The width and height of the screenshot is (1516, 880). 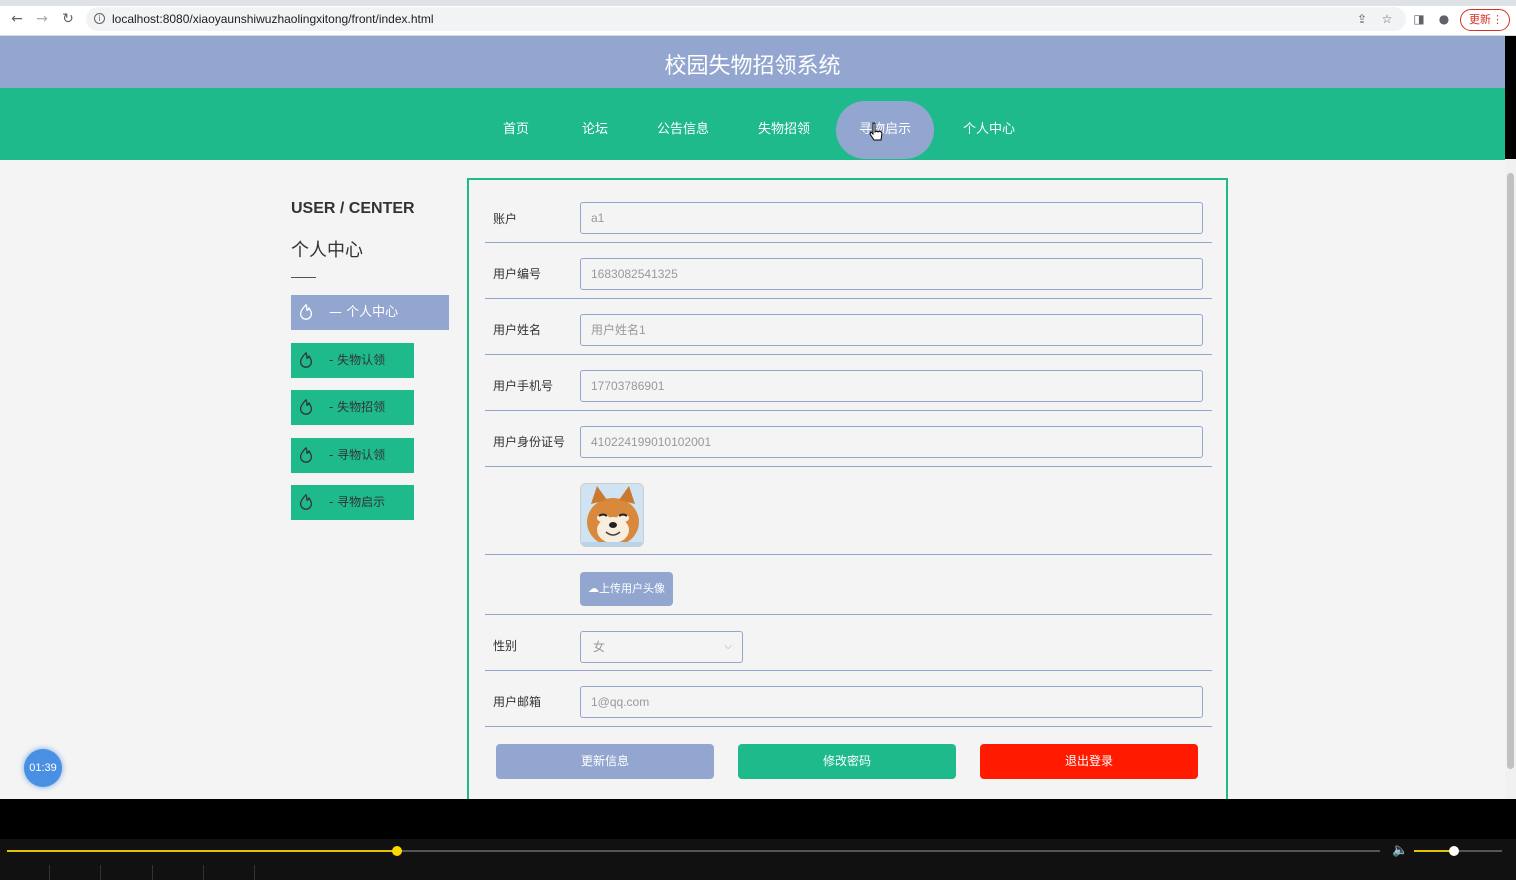 I want to click on progress-fill, so click(x=202, y=851).